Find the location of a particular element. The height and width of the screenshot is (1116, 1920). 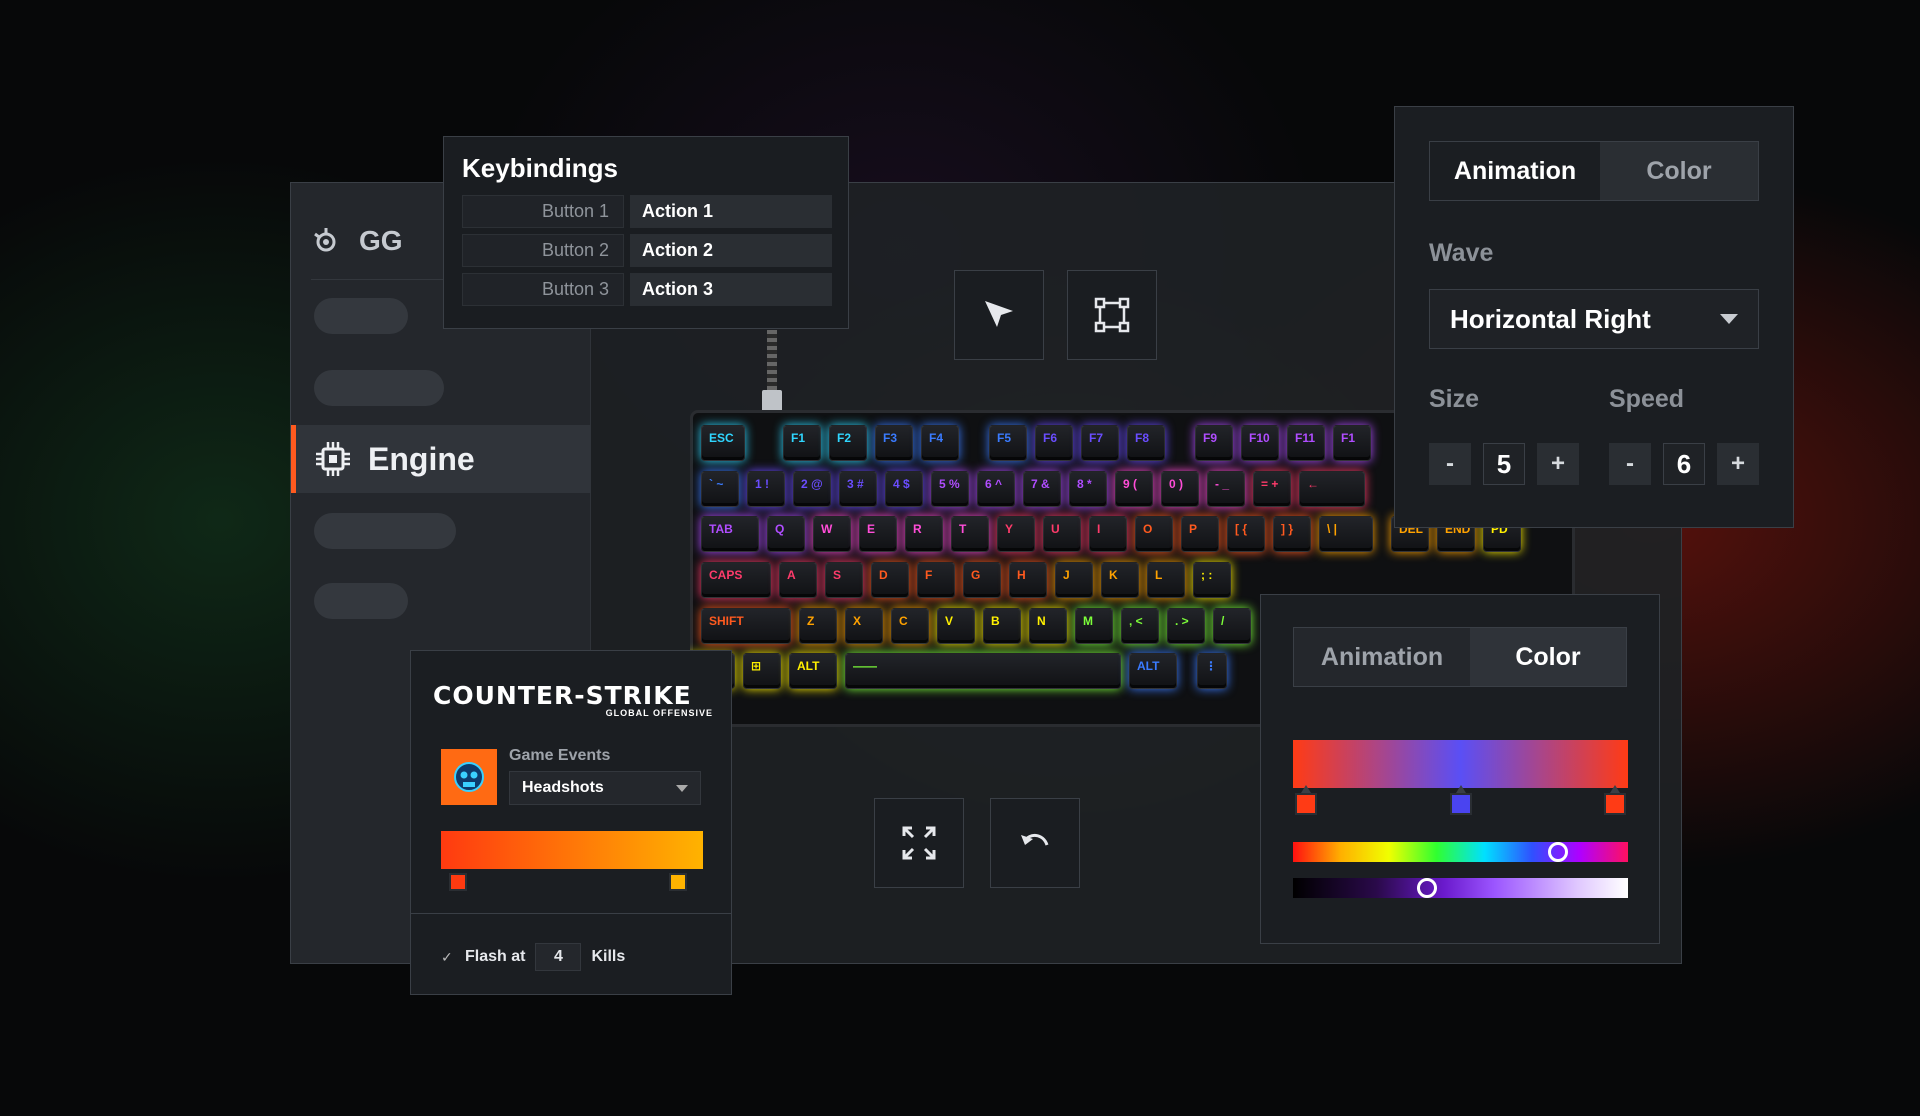

keyboard-key: TAB is located at coordinates (730, 534).